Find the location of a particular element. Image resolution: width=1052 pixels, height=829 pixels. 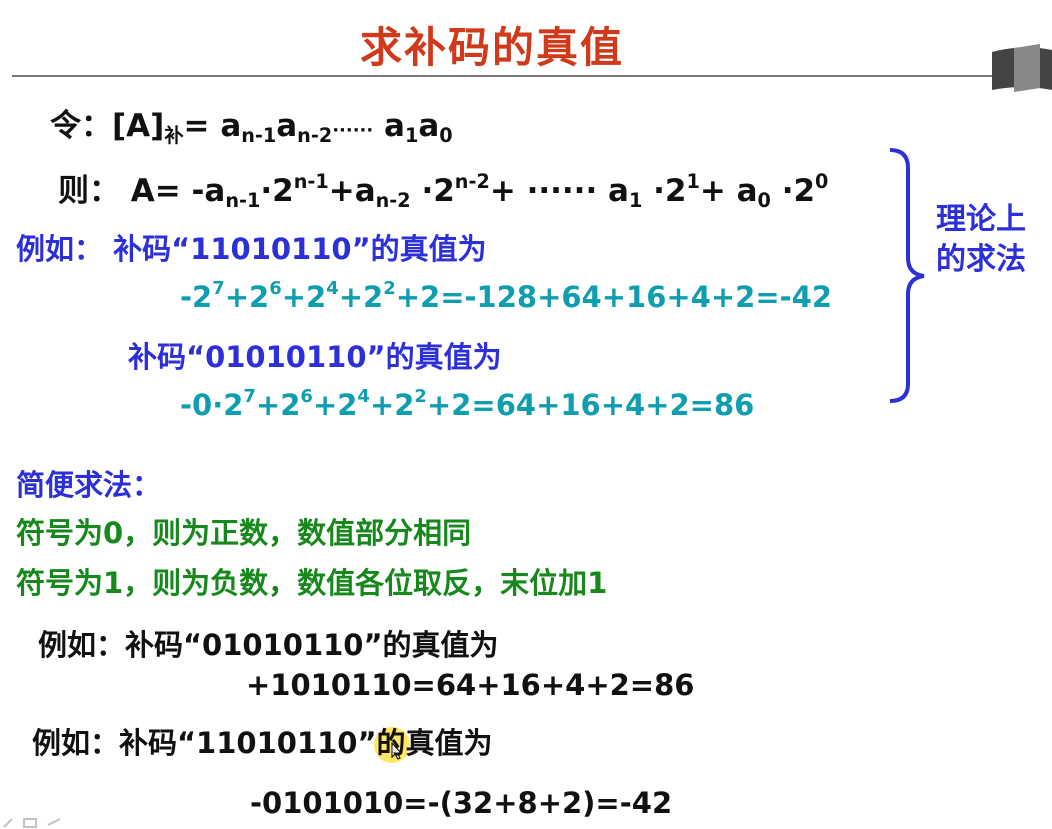

definition-line: 令：[A]补= an-1an-2······ a1a0 is located at coordinates (251, 127).